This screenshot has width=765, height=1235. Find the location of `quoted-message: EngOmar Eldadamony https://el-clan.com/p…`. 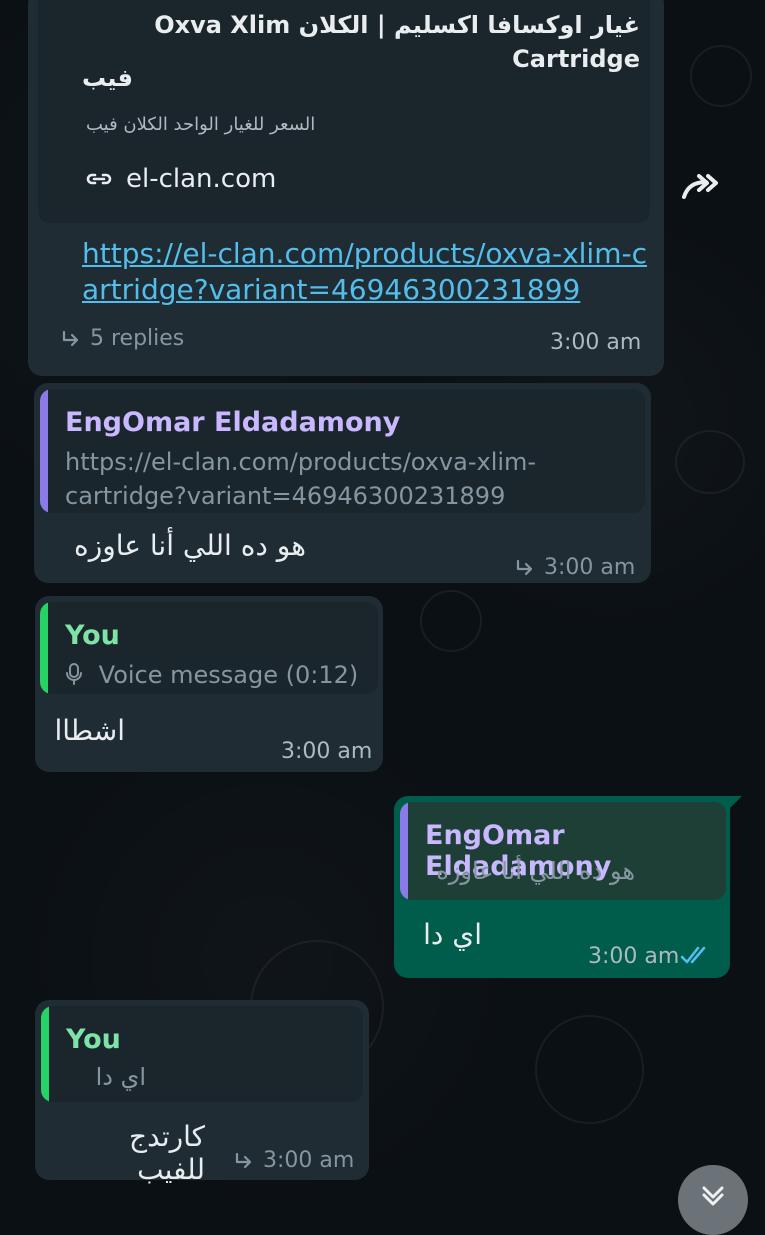

quoted-message: EngOmar Eldadamony https://el-clan.com/p… is located at coordinates (342, 451).